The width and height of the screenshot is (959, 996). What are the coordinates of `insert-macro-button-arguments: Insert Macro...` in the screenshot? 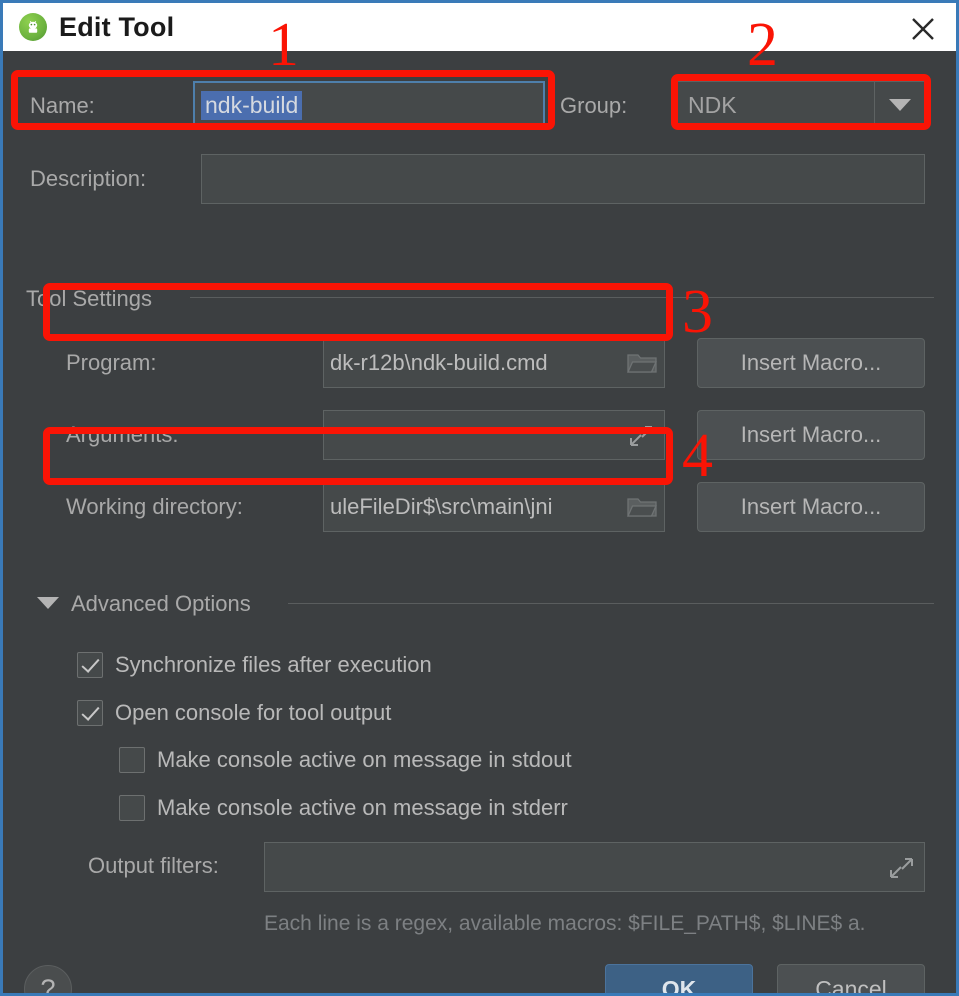 It's located at (811, 435).